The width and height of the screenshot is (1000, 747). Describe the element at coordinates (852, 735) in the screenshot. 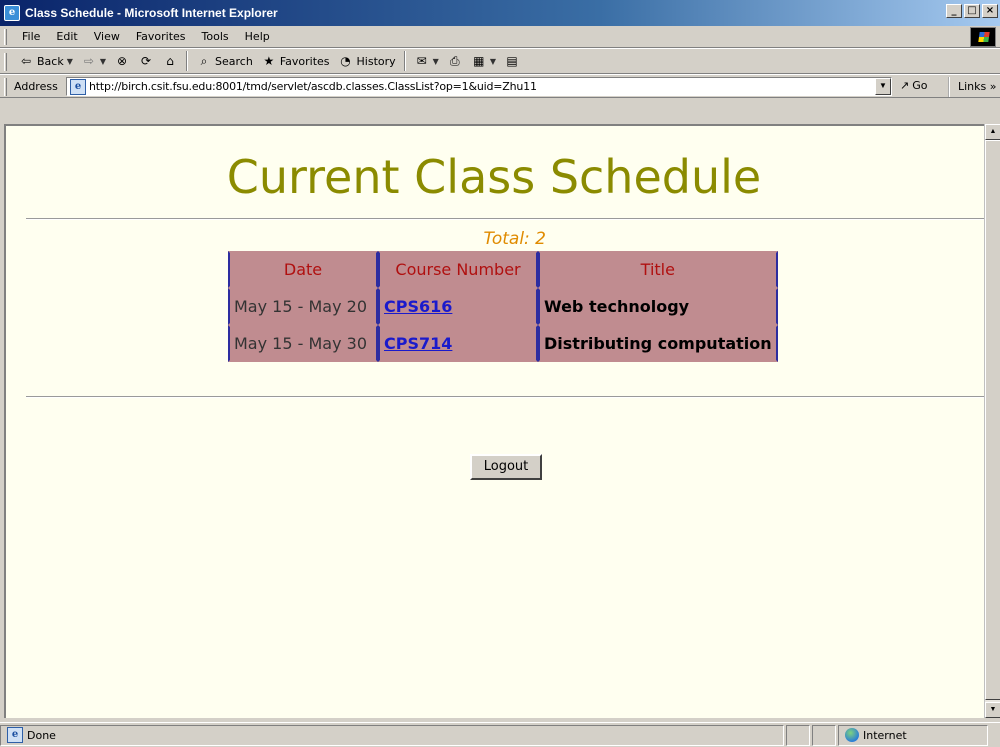

I see `globe-icon` at that location.